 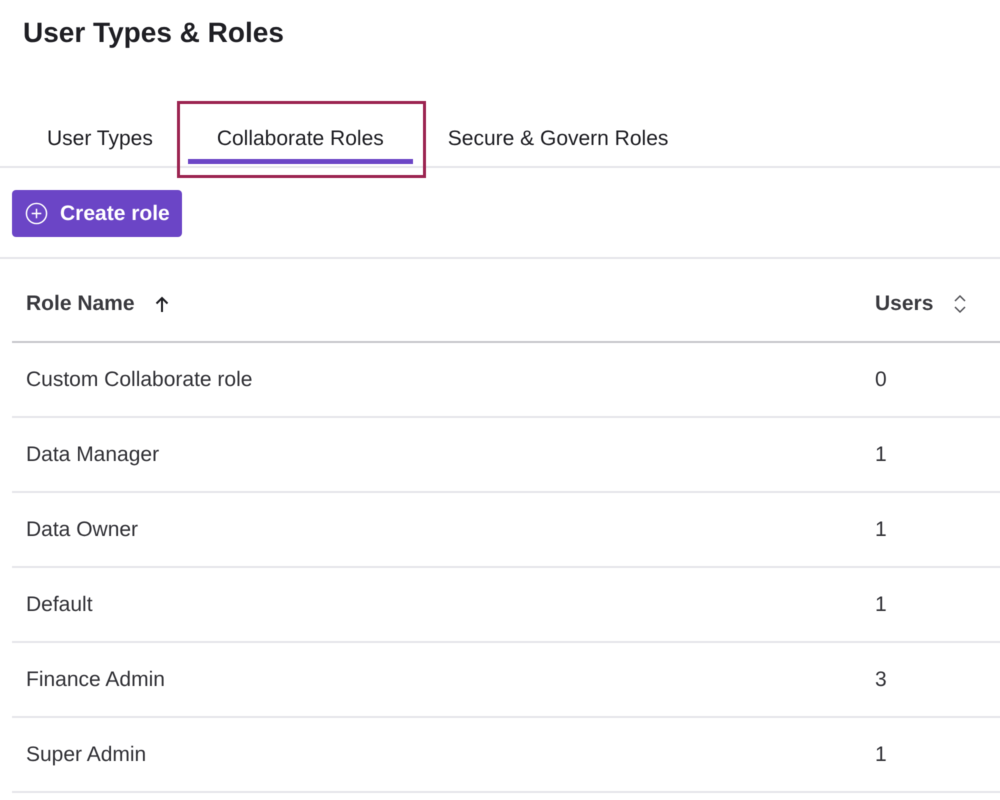 What do you see at coordinates (161, 304) in the screenshot?
I see `sort-ascending-icon` at bounding box center [161, 304].